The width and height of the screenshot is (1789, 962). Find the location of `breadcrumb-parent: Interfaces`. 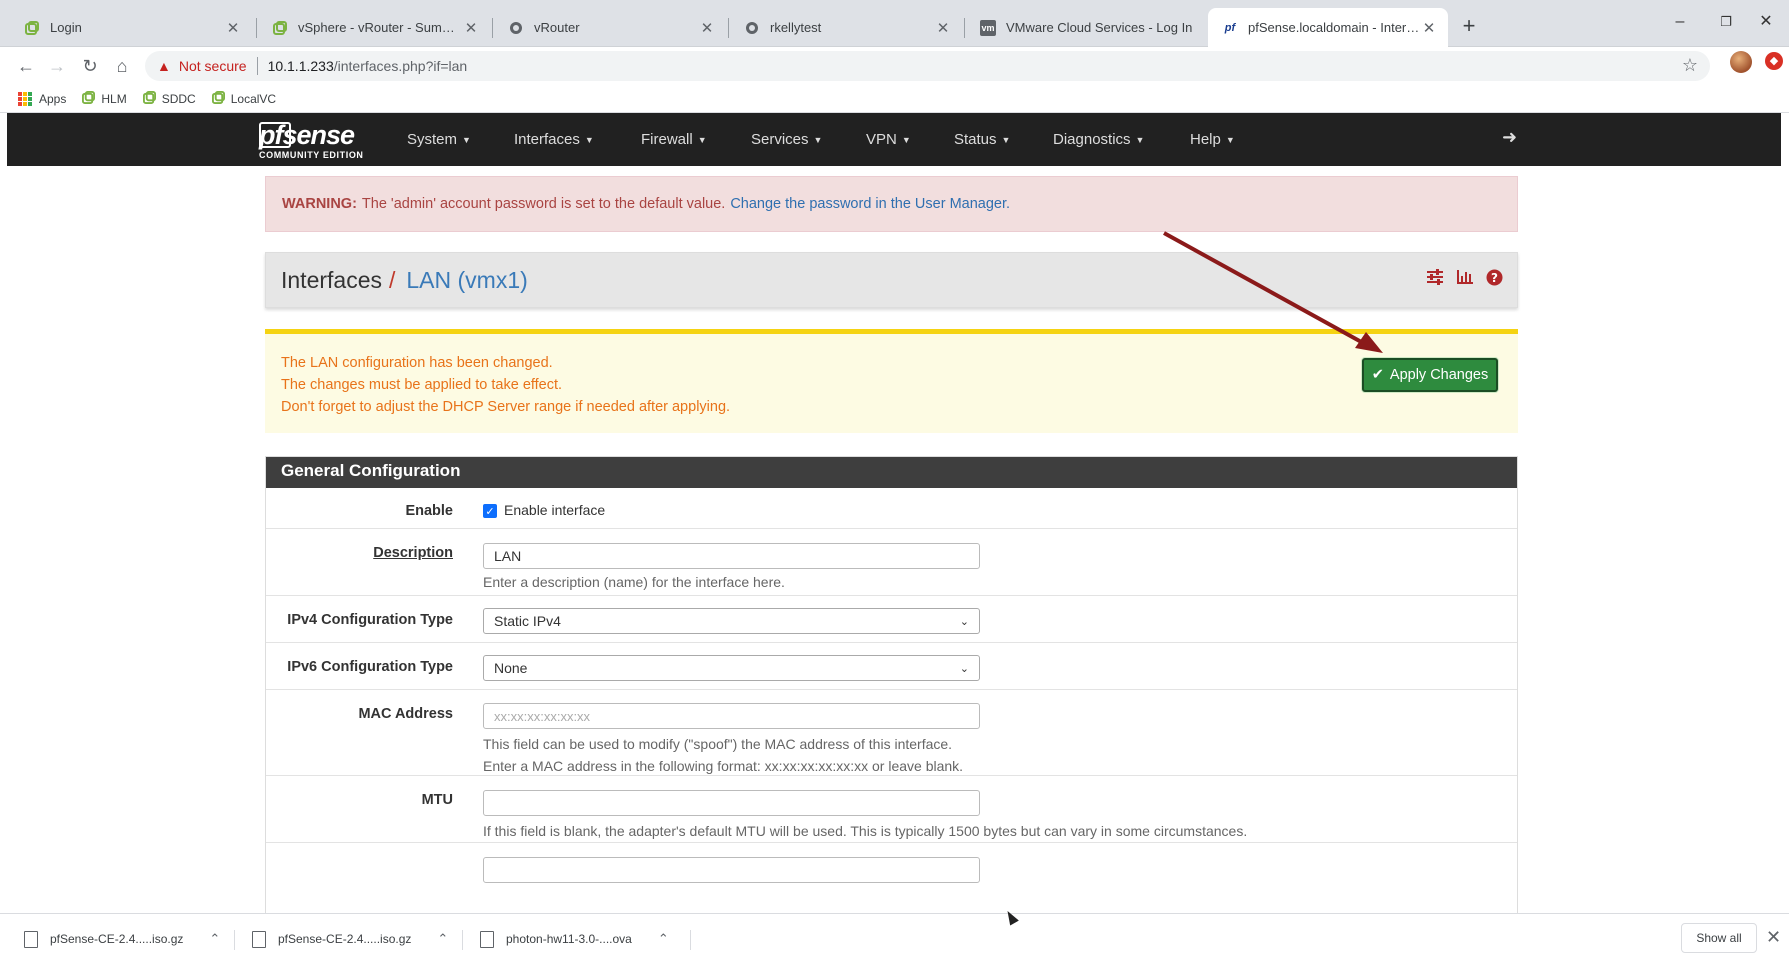

breadcrumb-parent: Interfaces is located at coordinates (331, 280).